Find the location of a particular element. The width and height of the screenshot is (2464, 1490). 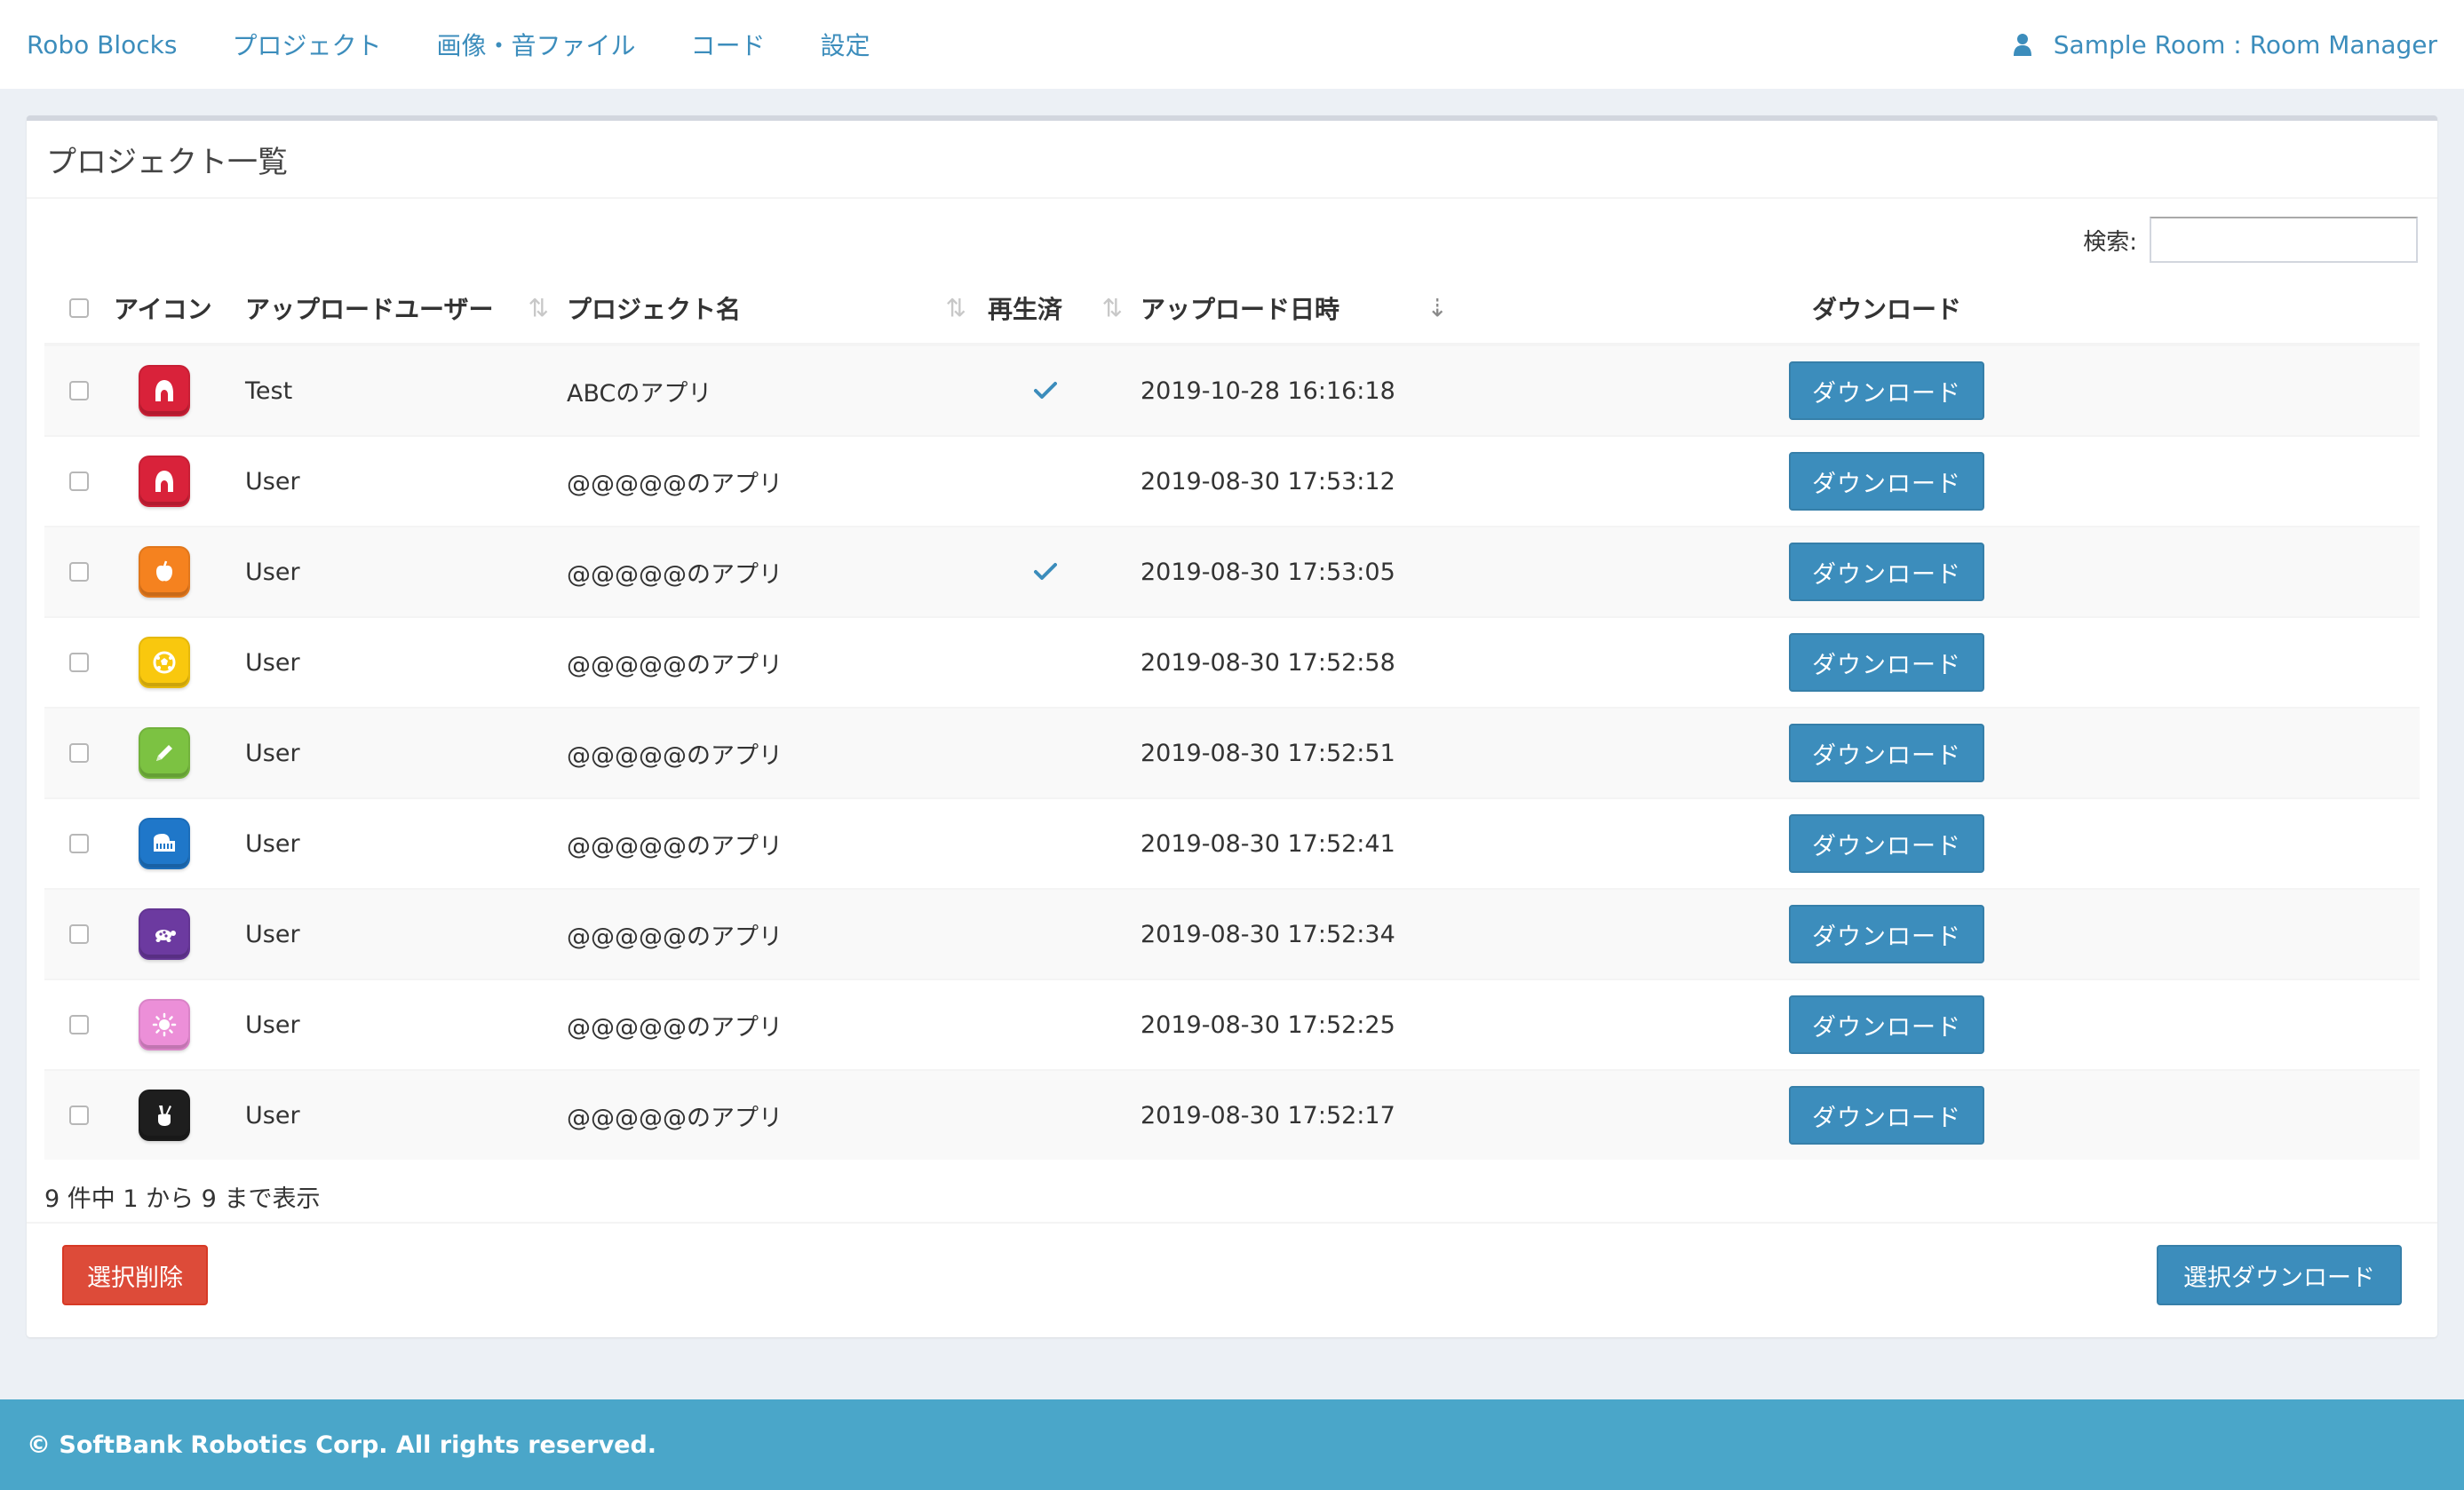

delete-selected-button: 選択削除 is located at coordinates (135, 1275).